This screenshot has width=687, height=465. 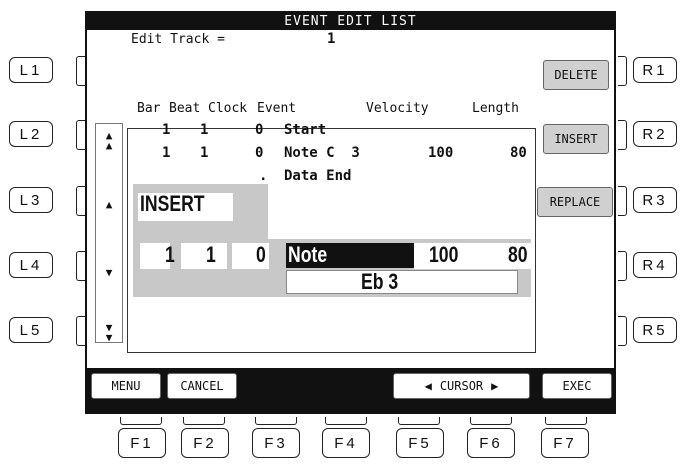 What do you see at coordinates (263, 176) in the screenshot?
I see `row-clock: .` at bounding box center [263, 176].